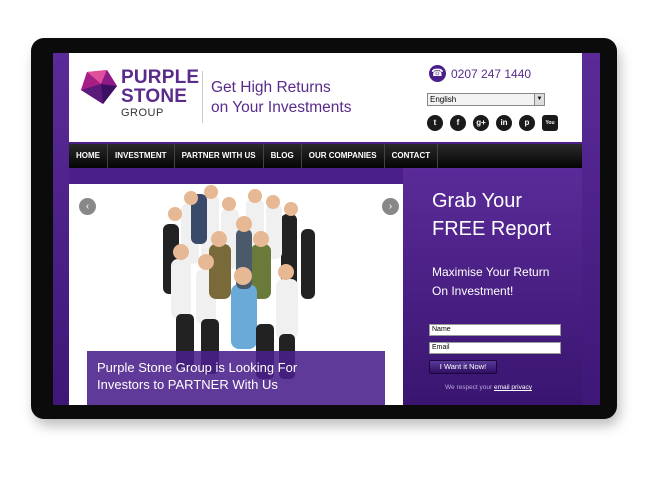  I want to click on pinterest-icon: p, so click(527, 123).